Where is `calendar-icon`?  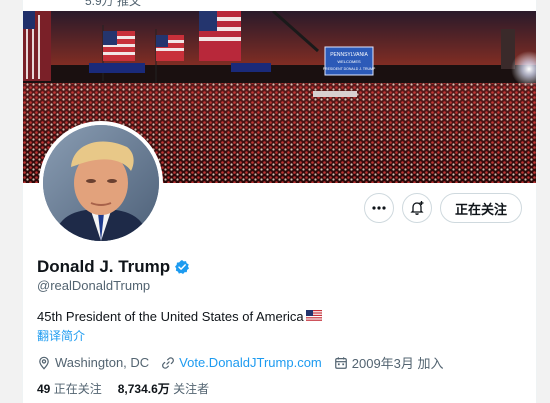 calendar-icon is located at coordinates (340, 362).